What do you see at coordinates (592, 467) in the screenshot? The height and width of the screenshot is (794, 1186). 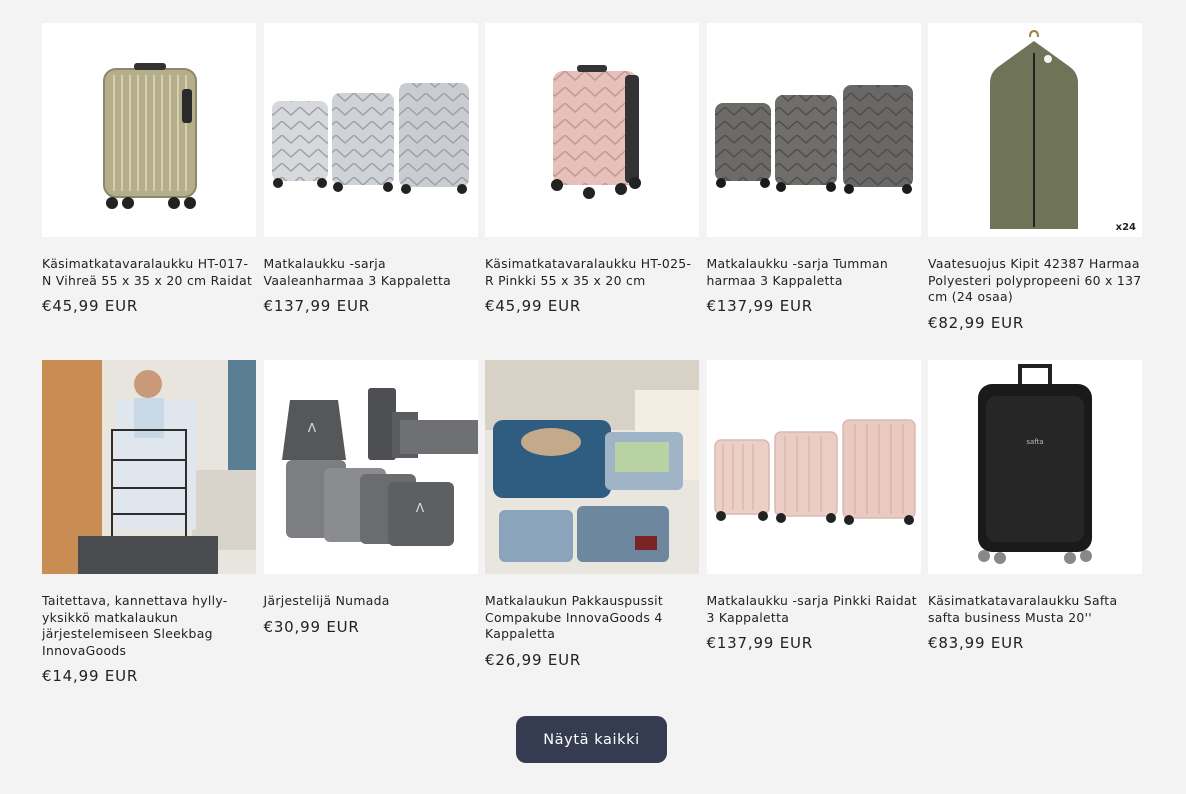 I see `packing-cubes-image` at bounding box center [592, 467].